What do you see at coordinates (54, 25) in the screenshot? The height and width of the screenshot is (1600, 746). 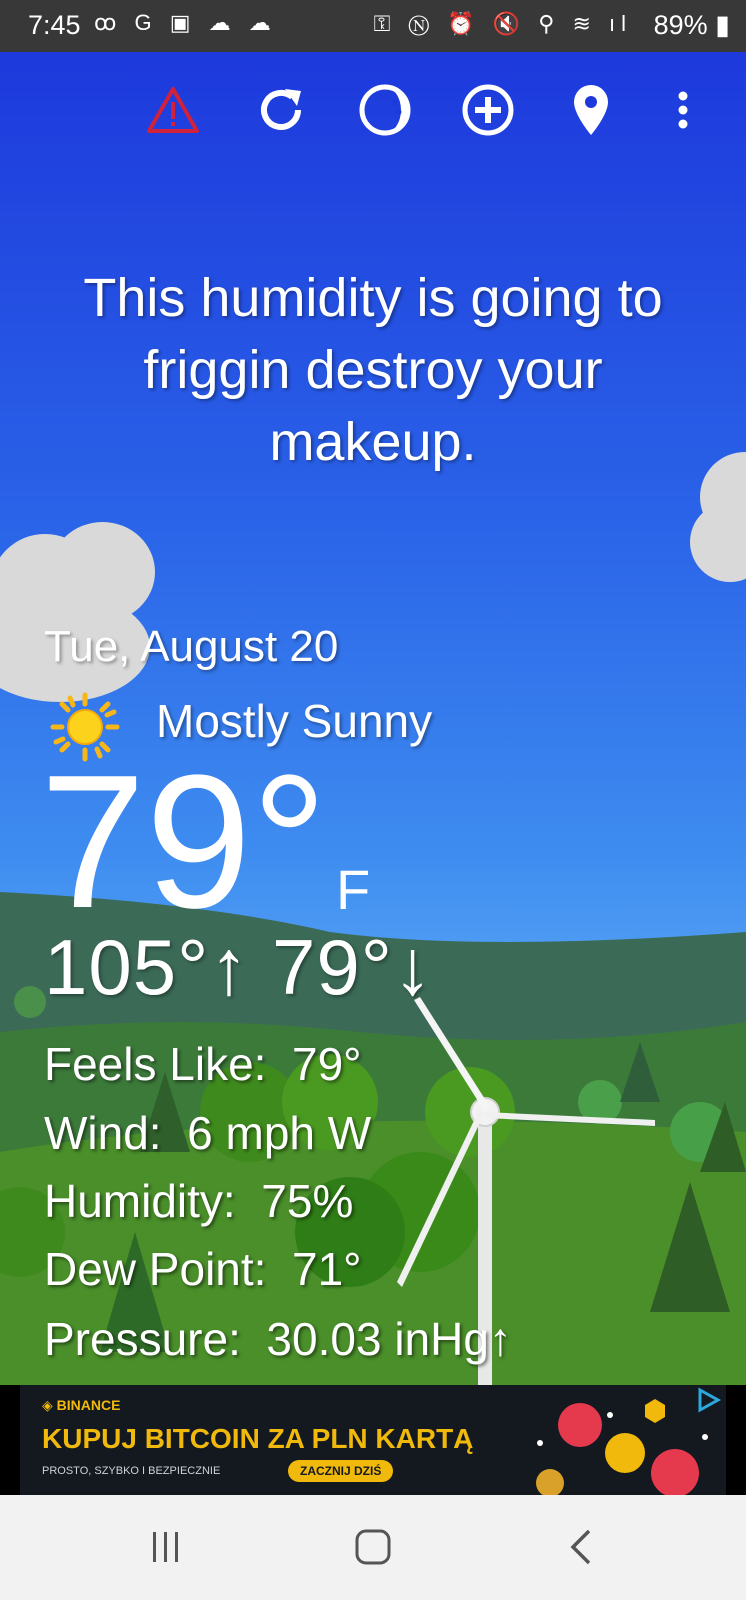 I see `status-time: 7:45` at bounding box center [54, 25].